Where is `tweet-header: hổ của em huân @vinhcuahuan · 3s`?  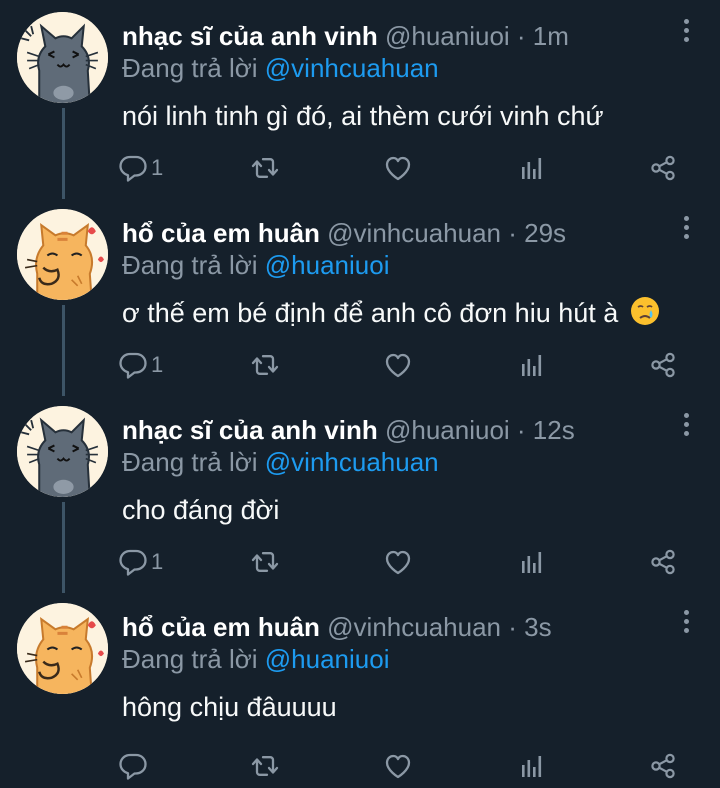 tweet-header: hổ của em huân @vinhcuahuan · 3s is located at coordinates (337, 627).